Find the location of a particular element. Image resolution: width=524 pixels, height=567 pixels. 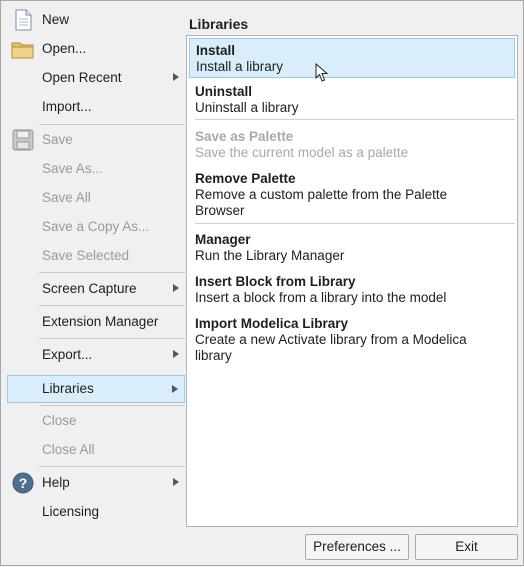

menu-close-all: Close All is located at coordinates (96, 450).